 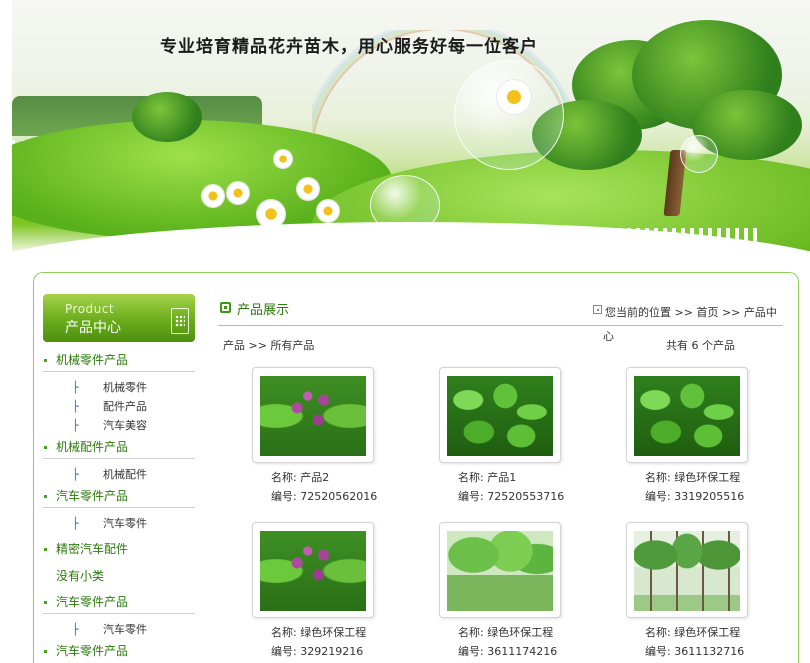 What do you see at coordinates (119, 576) in the screenshot?
I see `category-item: 没有小类` at bounding box center [119, 576].